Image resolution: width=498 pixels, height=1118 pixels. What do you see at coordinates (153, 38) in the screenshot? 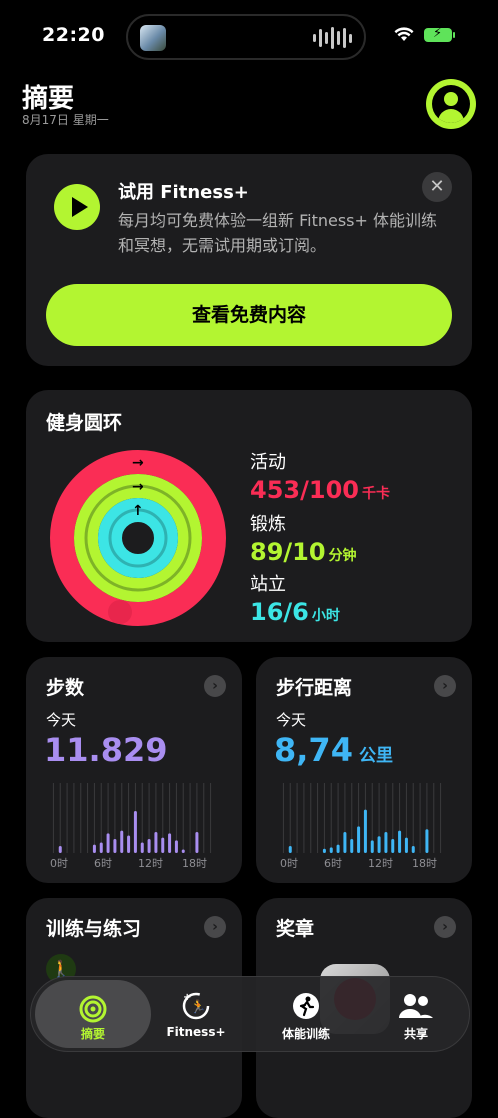
I see `now-playing-artwork` at bounding box center [153, 38].